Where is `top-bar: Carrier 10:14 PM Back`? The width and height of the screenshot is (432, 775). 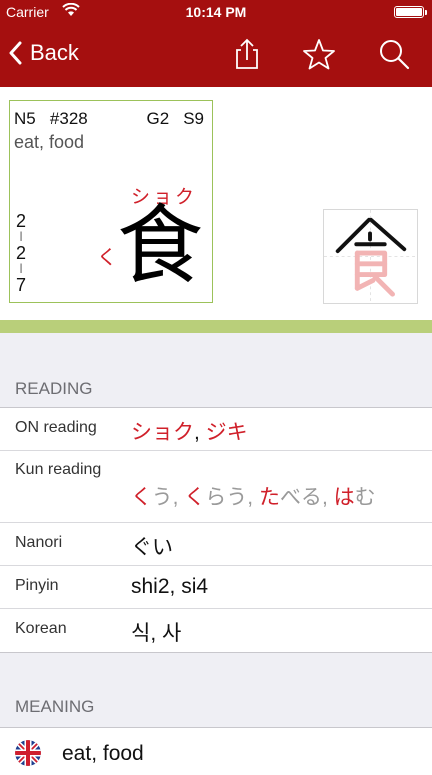
top-bar: Carrier 10:14 PM Back is located at coordinates (216, 43).